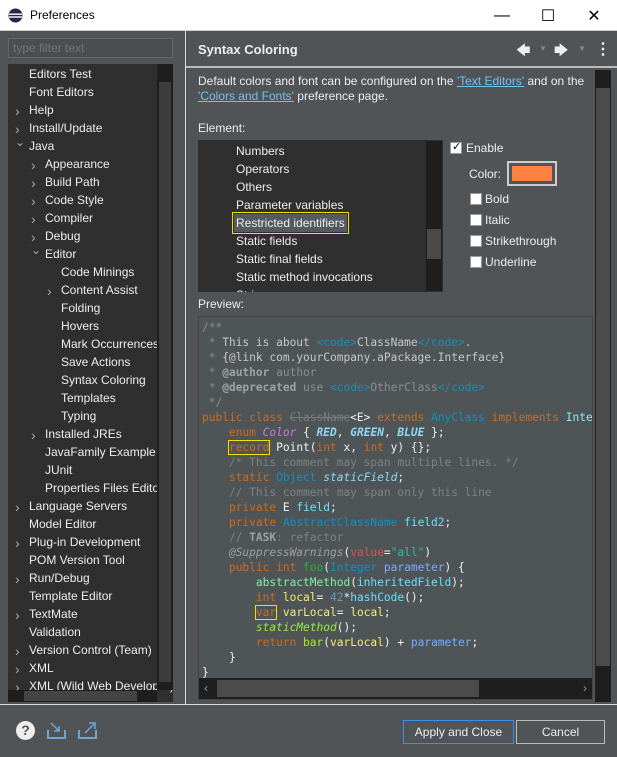  I want to click on tree-item: POM Version Tool, so click(77, 560).